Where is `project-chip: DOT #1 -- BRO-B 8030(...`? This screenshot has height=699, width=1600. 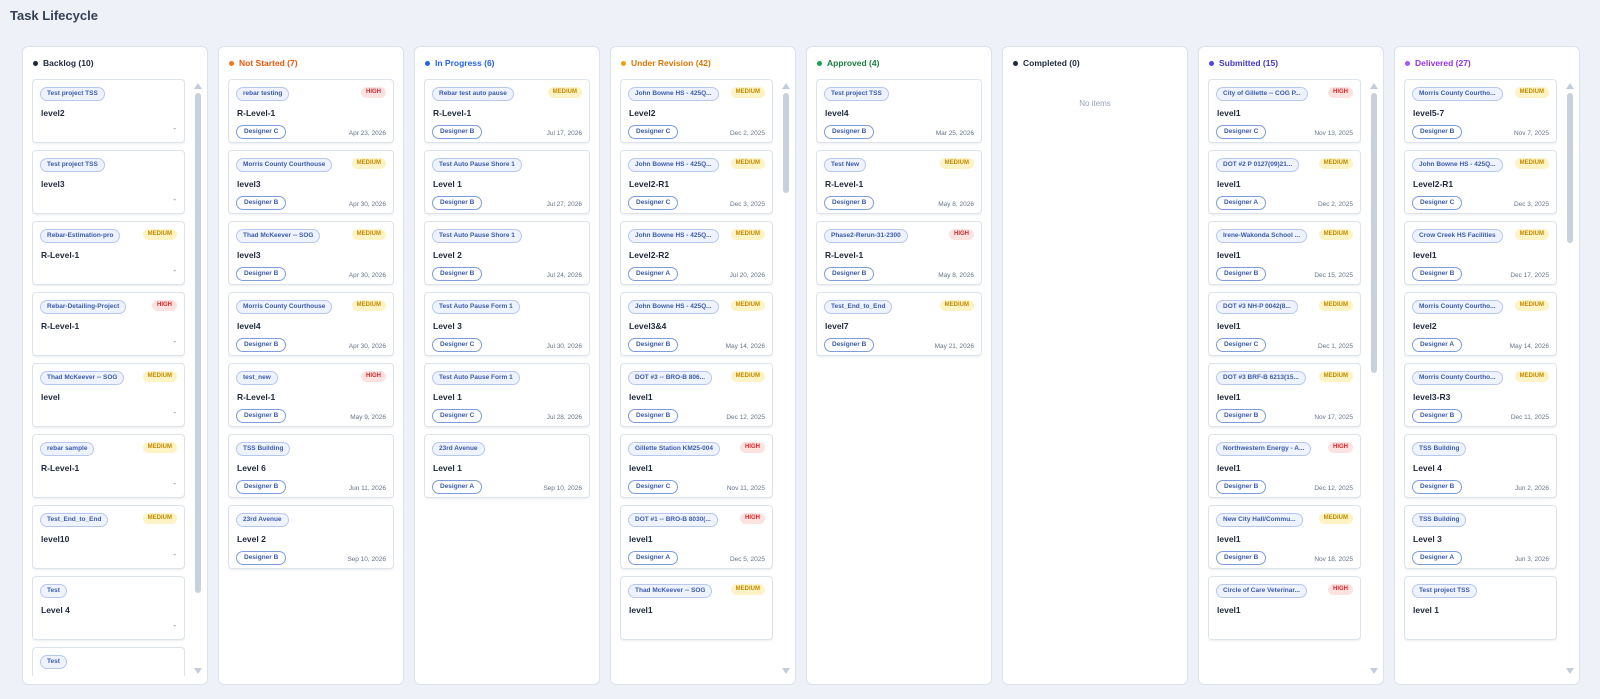
project-chip: DOT #1 -- BRO-B 8030(... is located at coordinates (673, 520).